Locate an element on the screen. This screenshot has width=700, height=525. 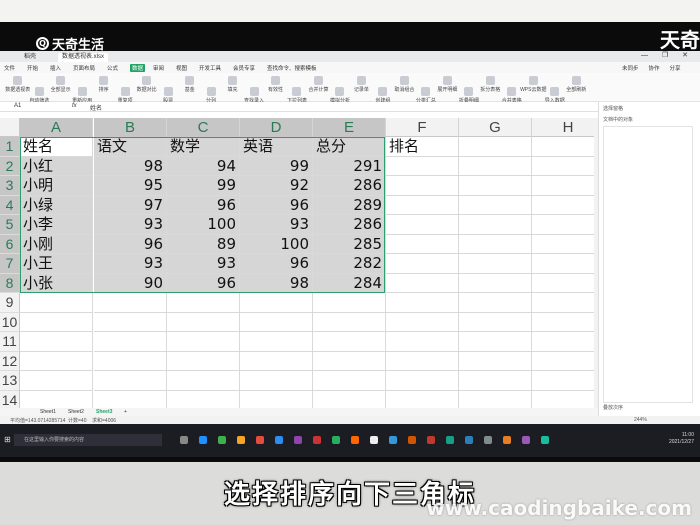
cell-H3 is located at coordinates (563, 186).